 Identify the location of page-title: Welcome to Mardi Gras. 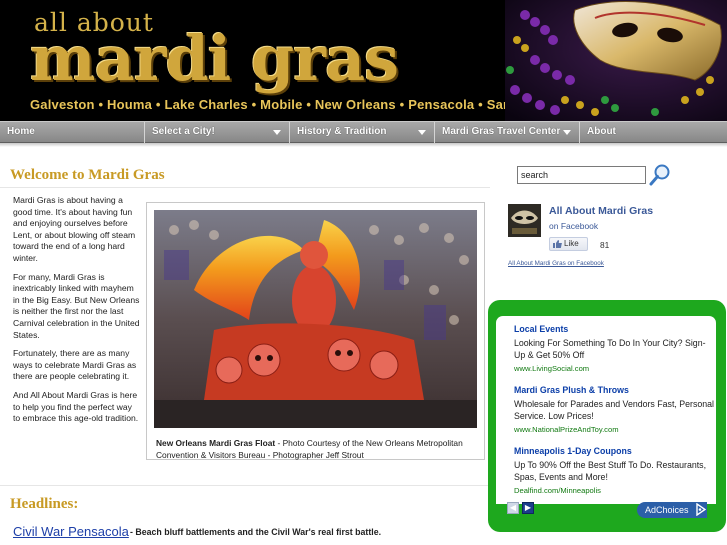
(87, 175).